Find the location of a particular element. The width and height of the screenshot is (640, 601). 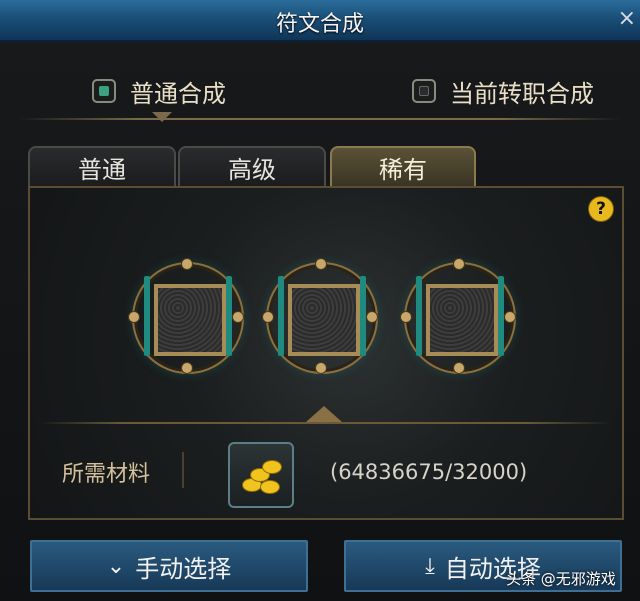

close-icon: × is located at coordinates (627, 18).